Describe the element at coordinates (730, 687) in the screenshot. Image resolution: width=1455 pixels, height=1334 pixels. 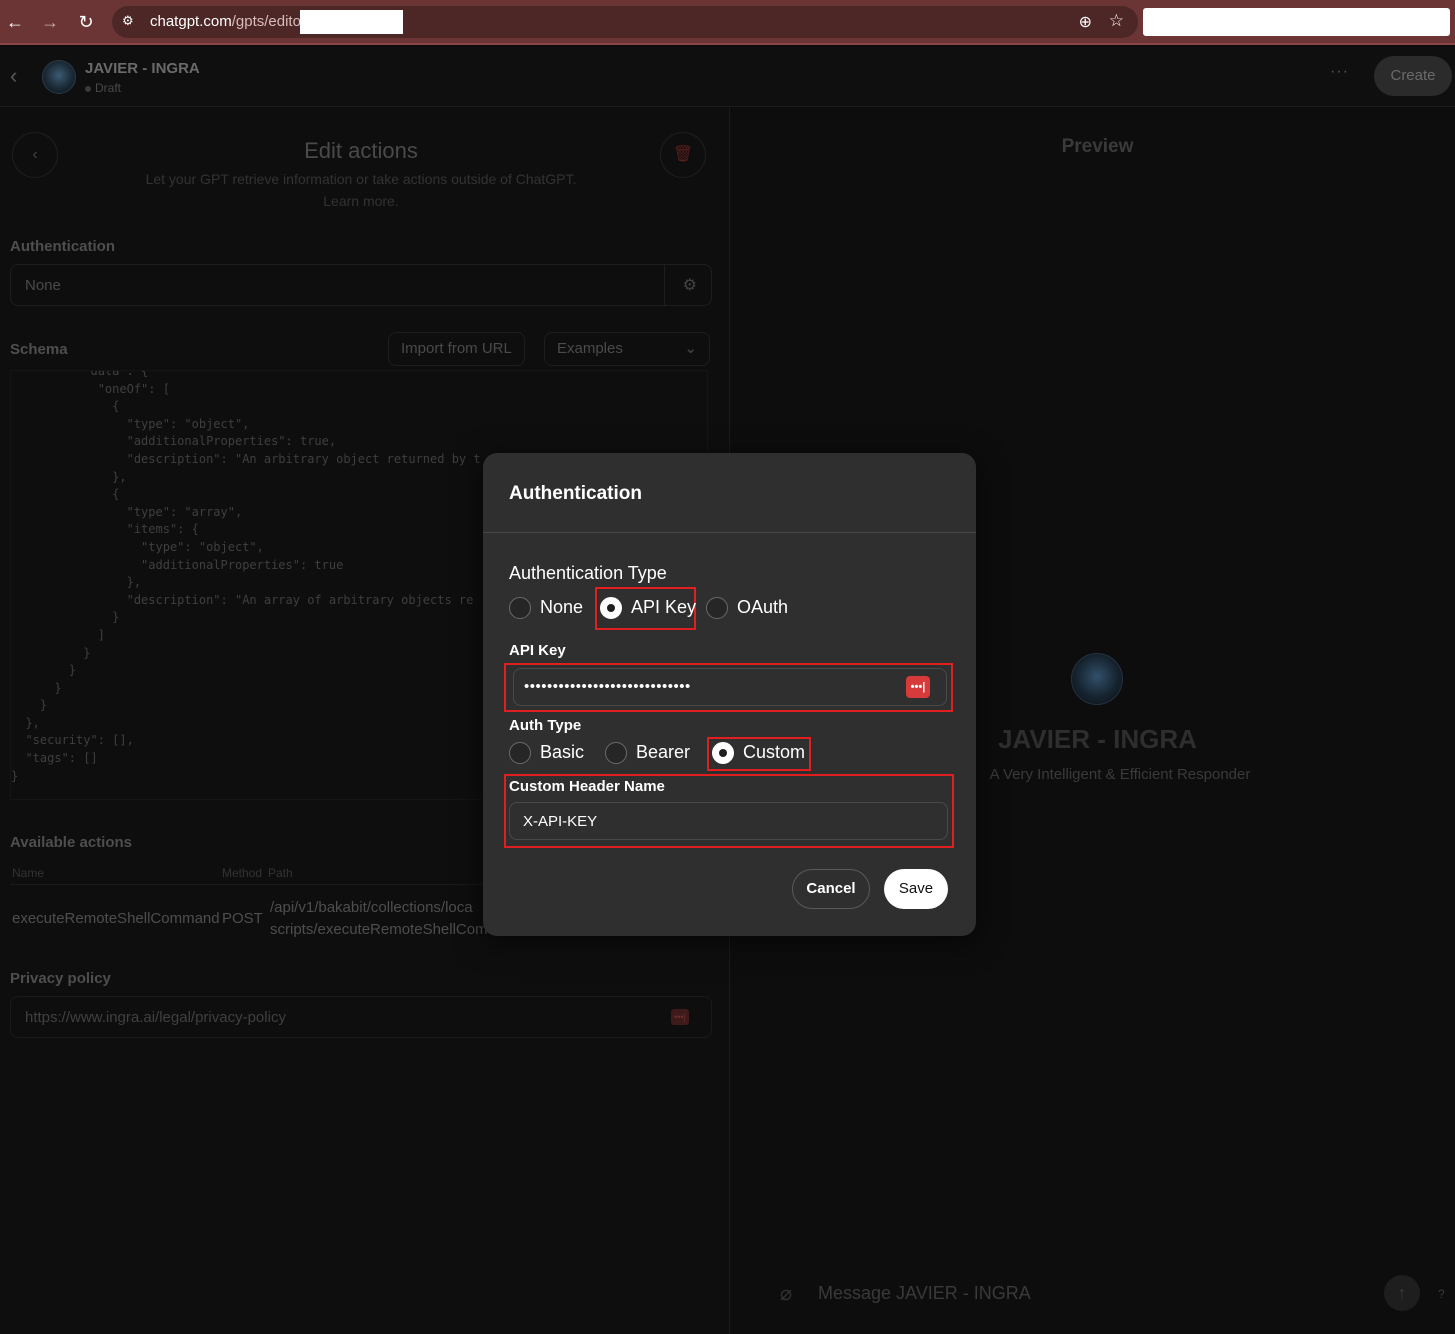
I see `api-key-input: ••••••••••••••••••••••••••••• •••|` at that location.